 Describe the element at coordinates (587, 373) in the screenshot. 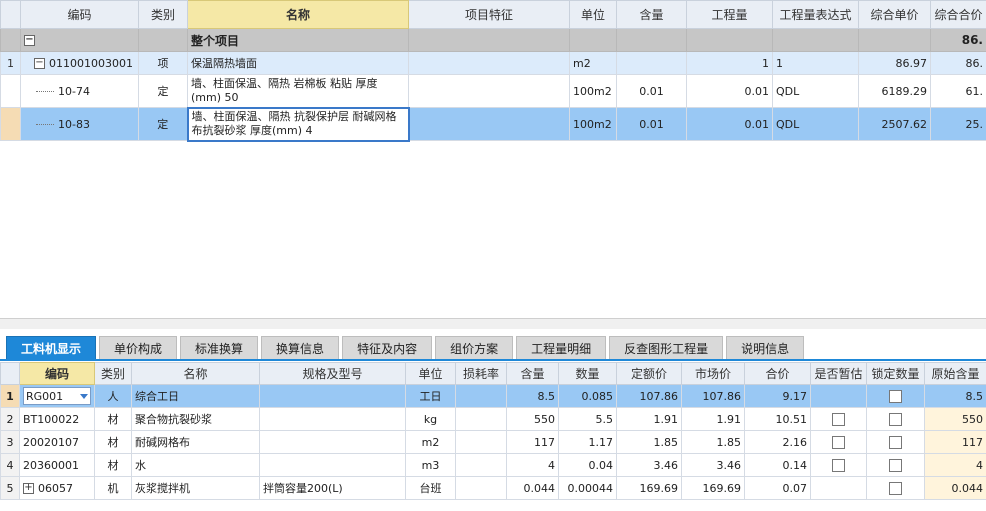

I see `col-header-amount: 数量` at that location.